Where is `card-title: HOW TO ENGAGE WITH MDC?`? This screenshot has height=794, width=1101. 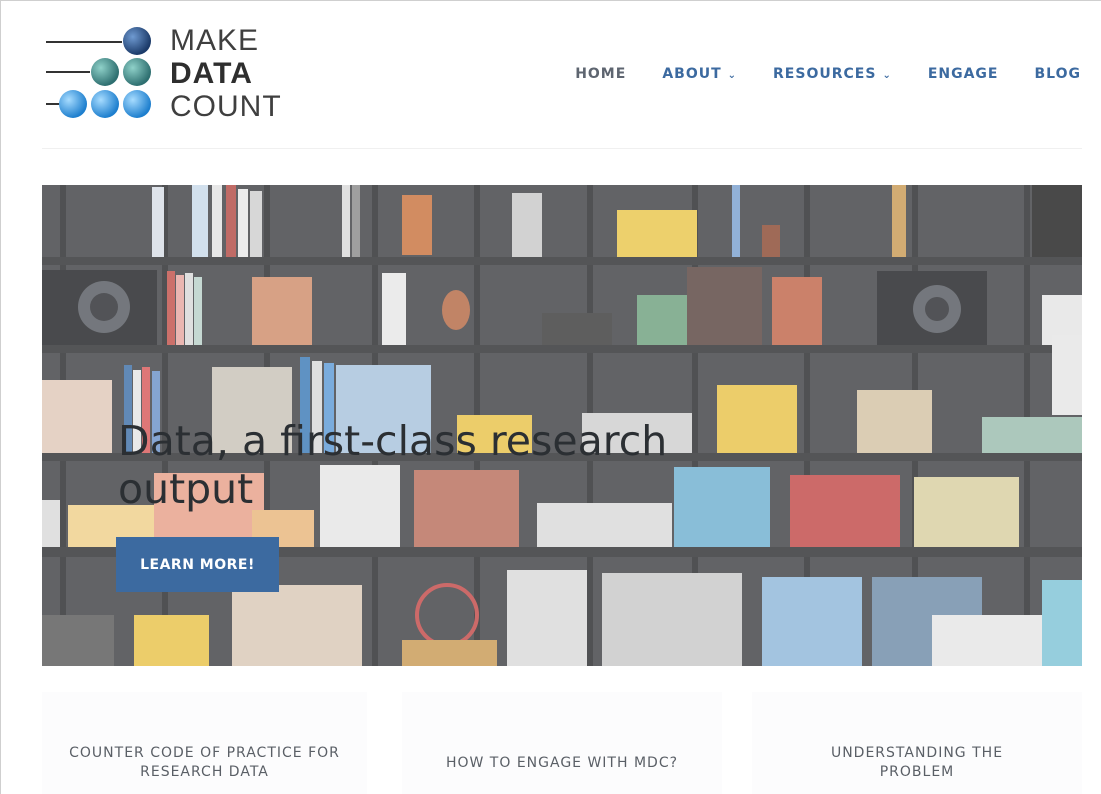
card-title: HOW TO ENGAGE WITH MDC? is located at coordinates (562, 763).